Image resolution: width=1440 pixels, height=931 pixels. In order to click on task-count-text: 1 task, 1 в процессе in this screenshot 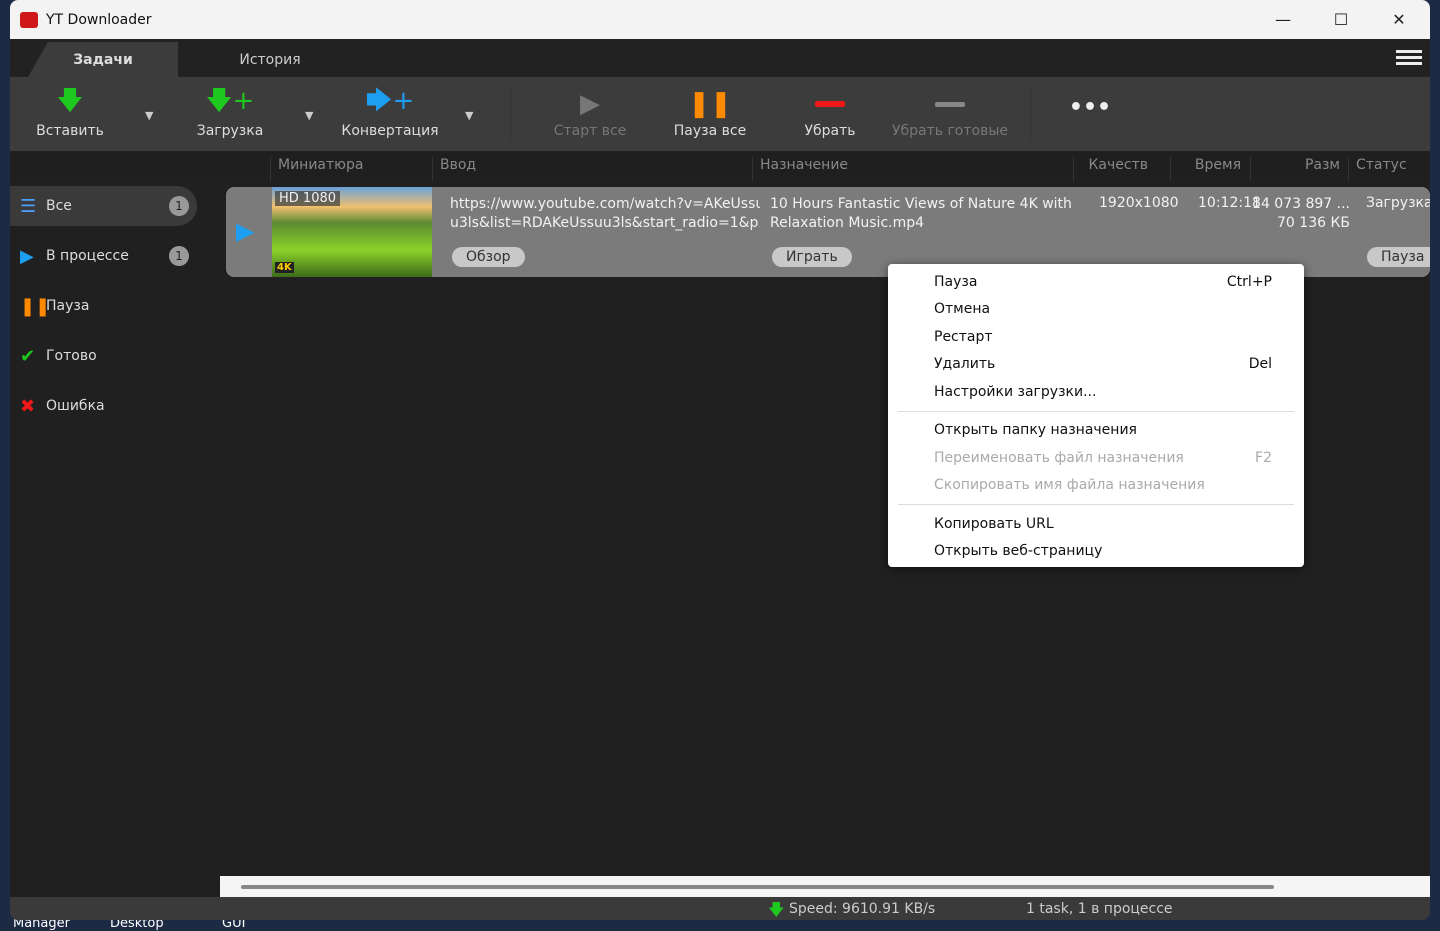, I will do `click(1099, 909)`.